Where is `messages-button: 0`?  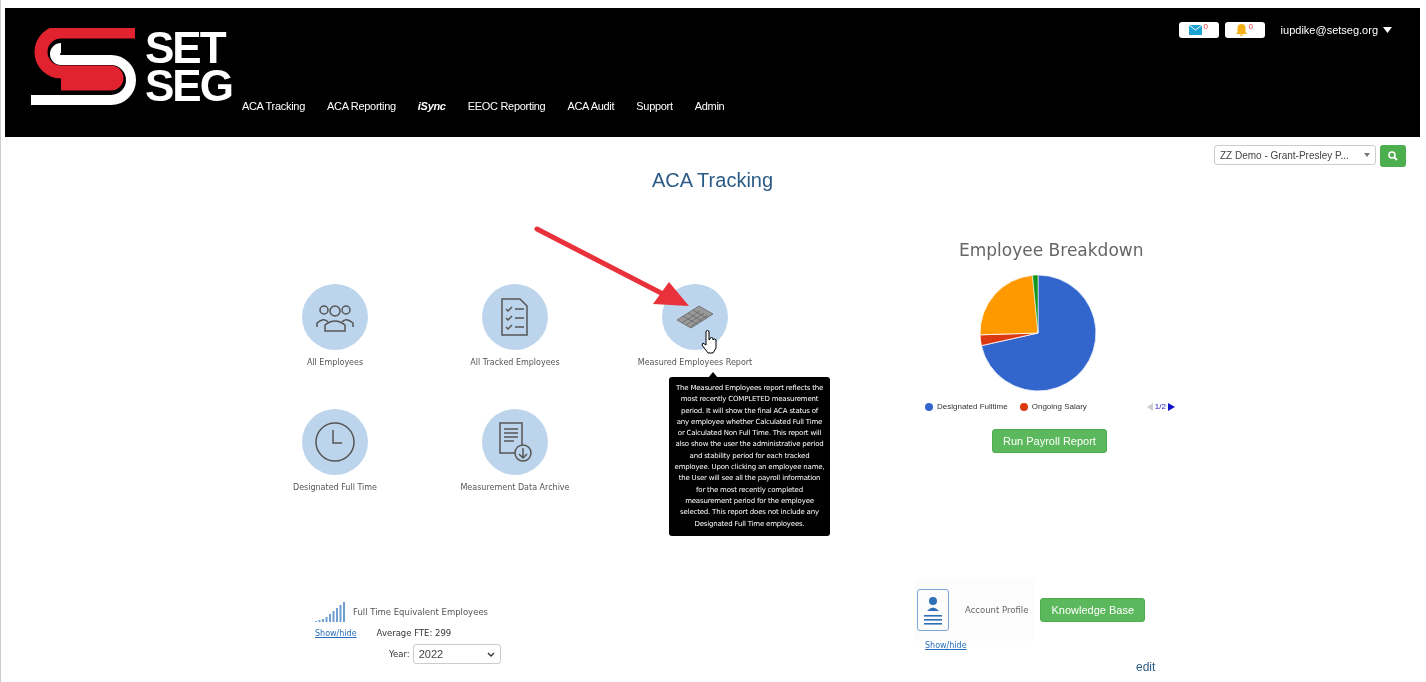
messages-button: 0 is located at coordinates (1198, 30).